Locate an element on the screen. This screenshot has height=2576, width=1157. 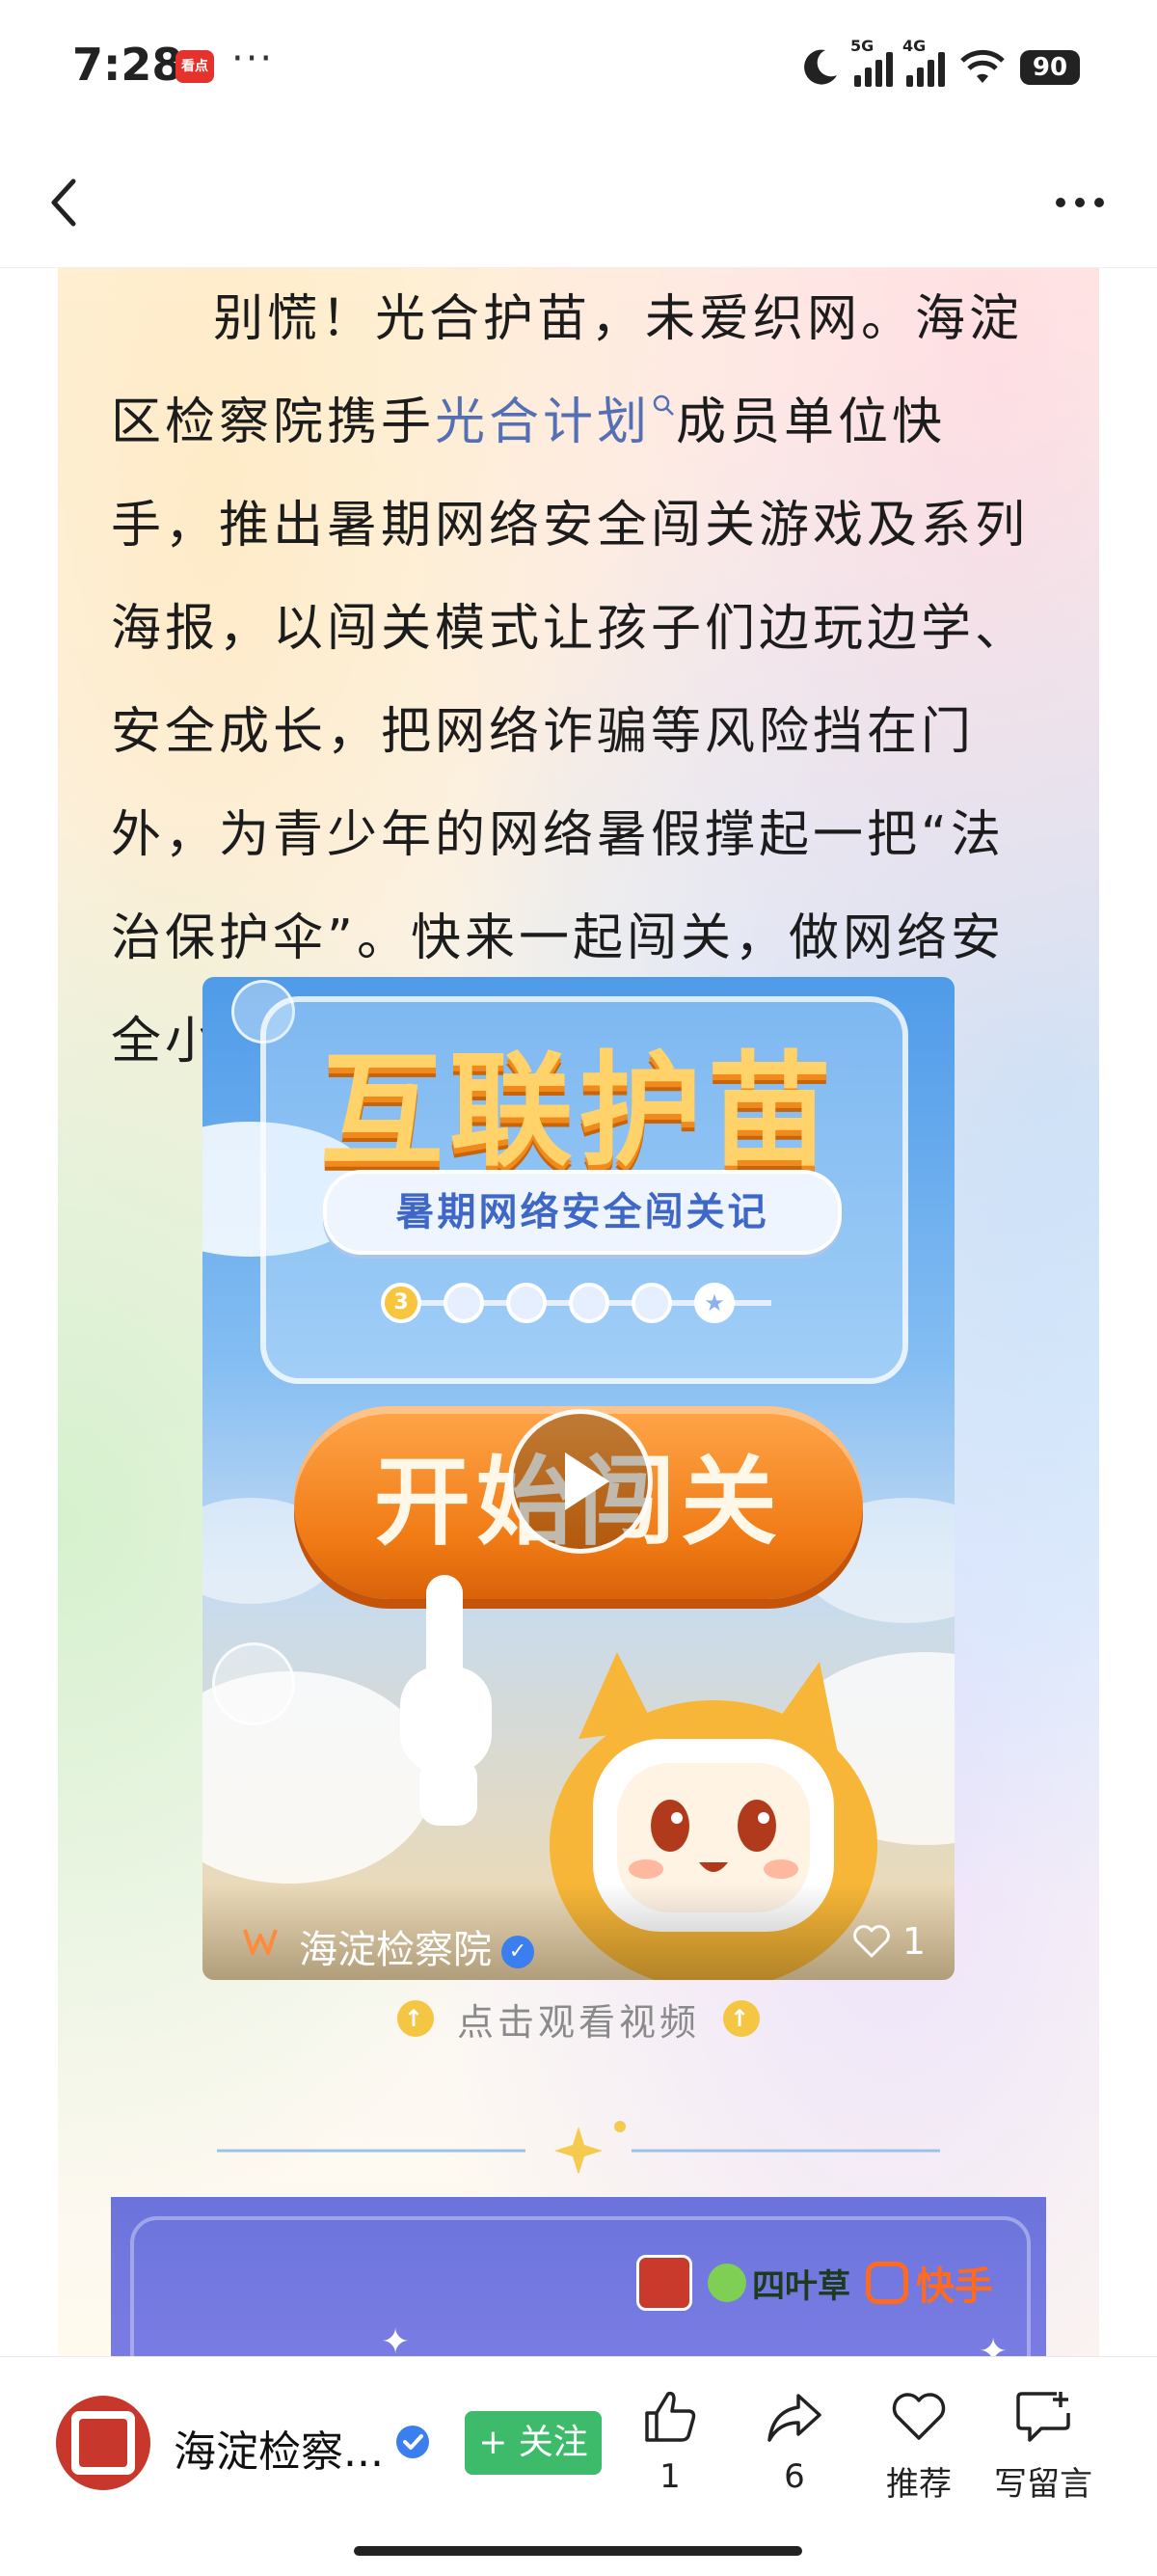
home-indicator is located at coordinates (578, 2551).